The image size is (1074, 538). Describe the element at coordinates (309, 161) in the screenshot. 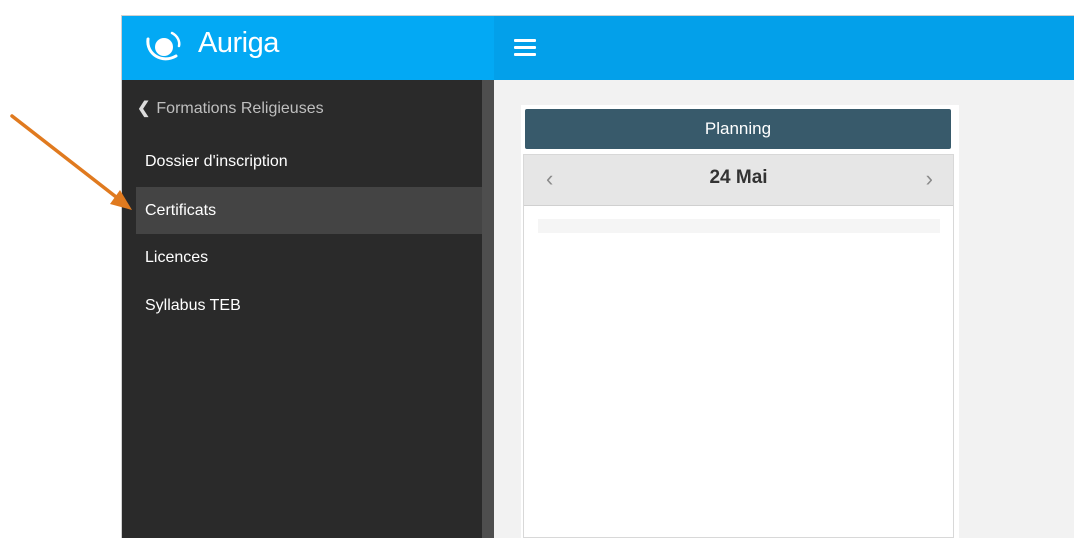

I see `sidebar-item-dossier-inscription: Dossier d'inscription` at that location.